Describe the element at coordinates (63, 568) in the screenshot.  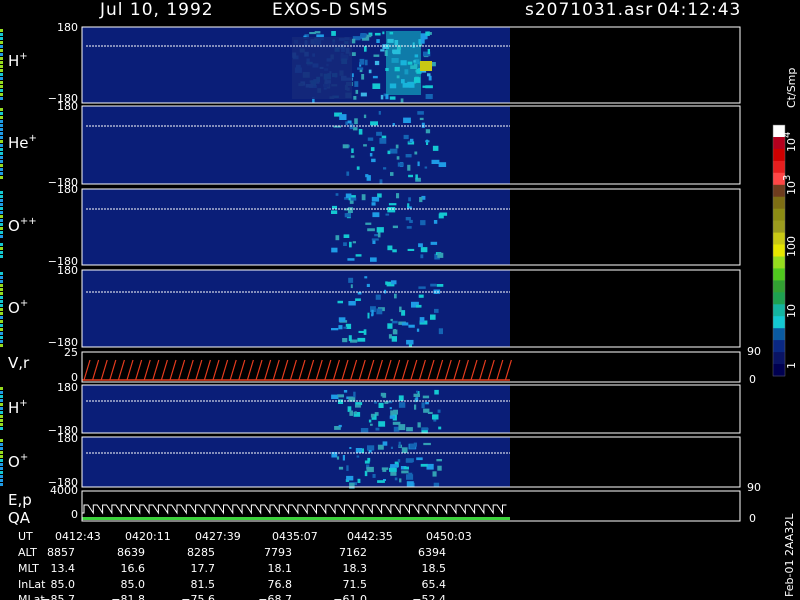
I see `orbit-cell: 13.4` at that location.